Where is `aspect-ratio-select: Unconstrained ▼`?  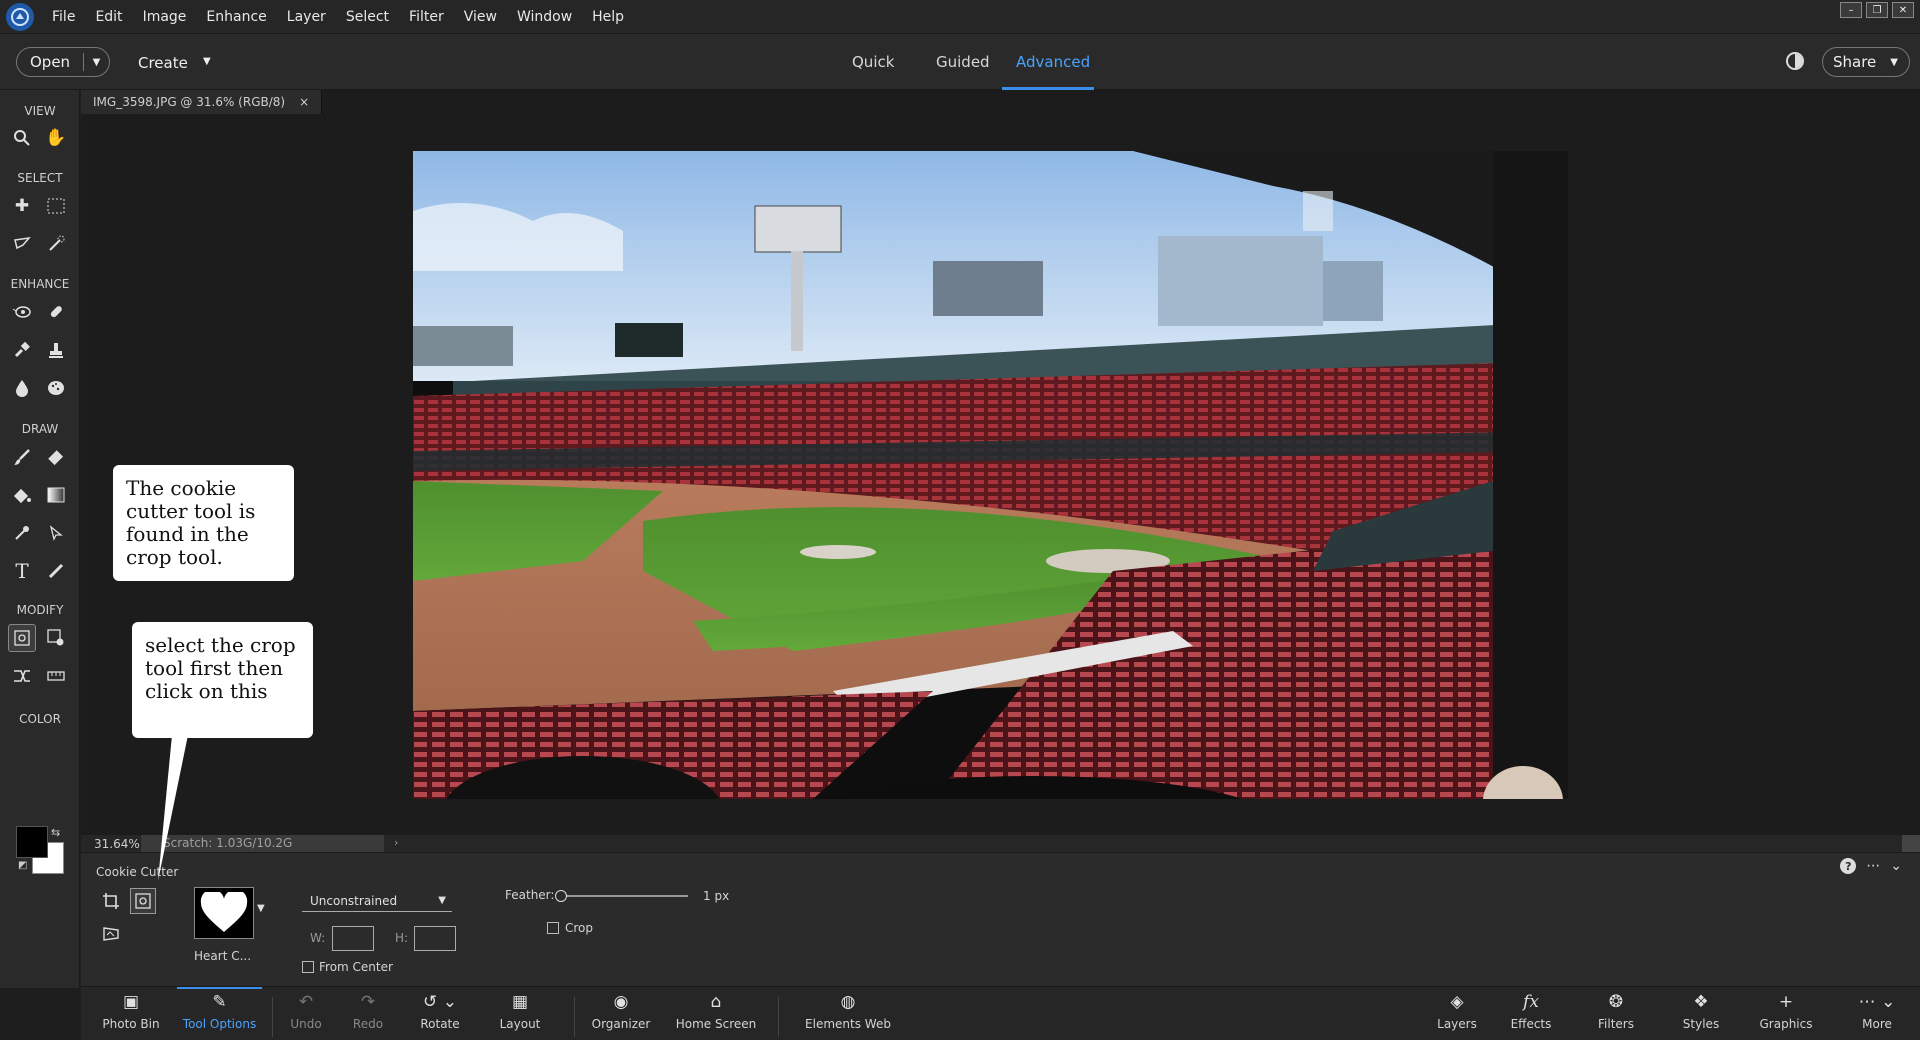 aspect-ratio-select: Unconstrained ▼ is located at coordinates (377, 901).